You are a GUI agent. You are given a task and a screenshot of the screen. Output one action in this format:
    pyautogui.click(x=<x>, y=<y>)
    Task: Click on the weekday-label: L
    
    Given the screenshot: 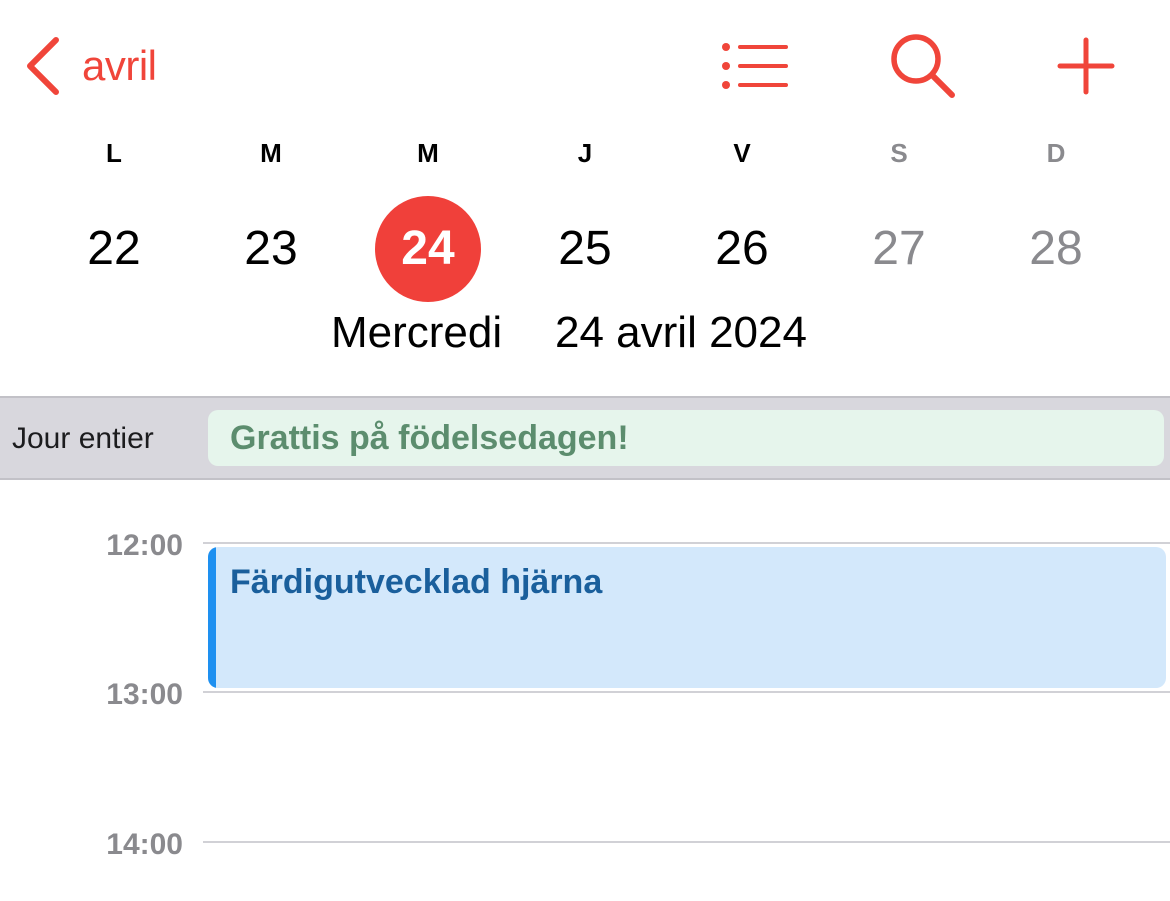 What is the action you would take?
    pyautogui.click(x=114, y=153)
    